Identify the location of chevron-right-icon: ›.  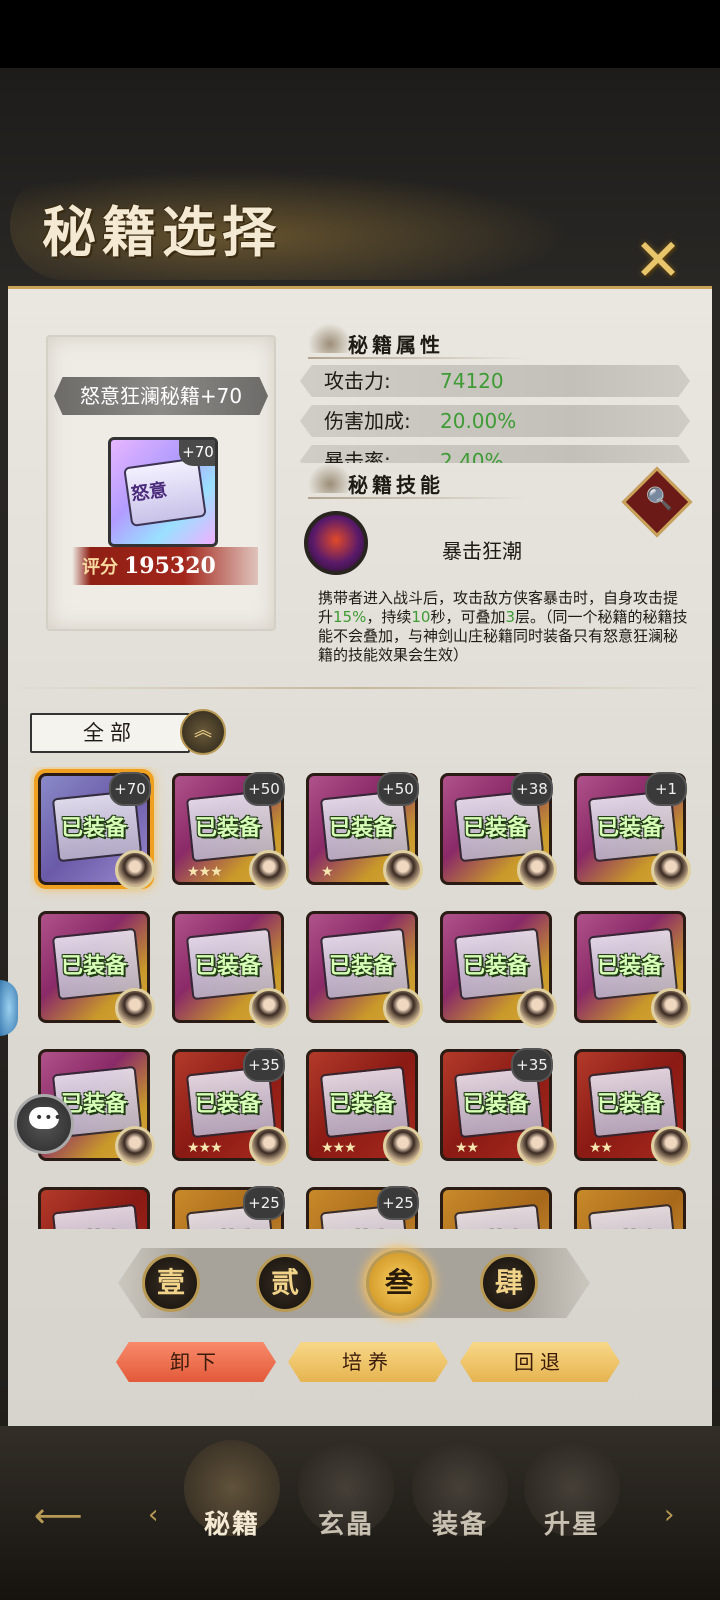
(669, 1515).